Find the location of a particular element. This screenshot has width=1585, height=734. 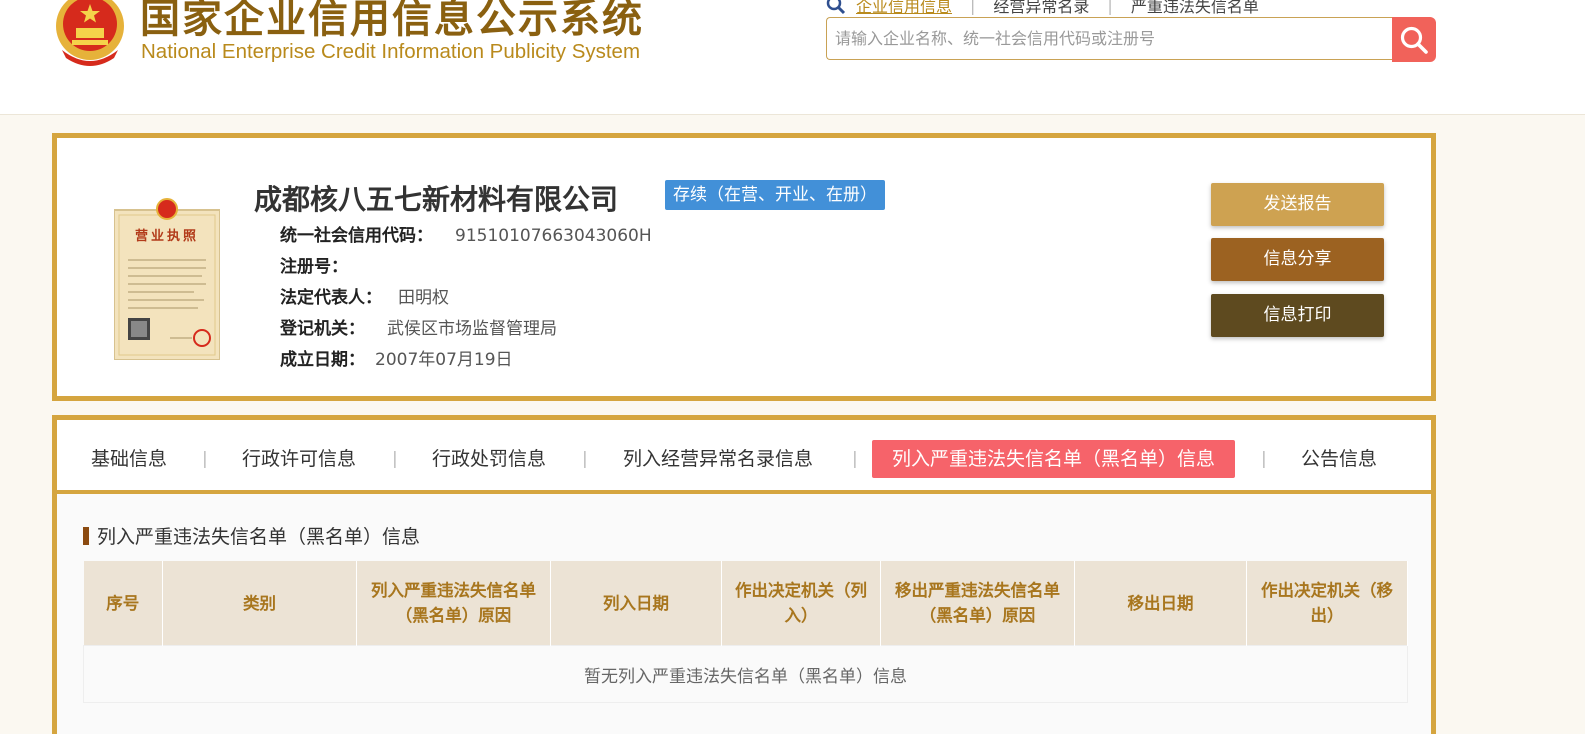

column-header-list-authority: 作出决定机关（列入） is located at coordinates (801, 603).